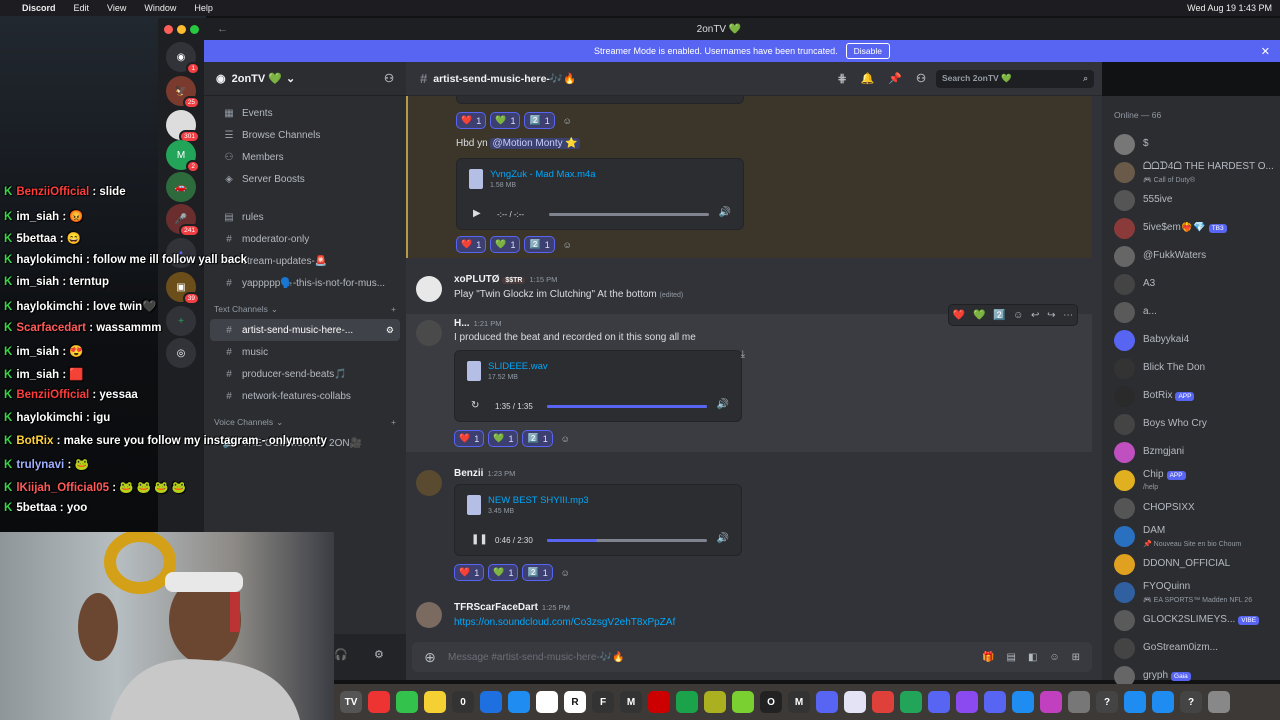 The width and height of the screenshot is (1280, 720). What do you see at coordinates (393, 309) in the screenshot?
I see `add-channel-icon: +` at bounding box center [393, 309].